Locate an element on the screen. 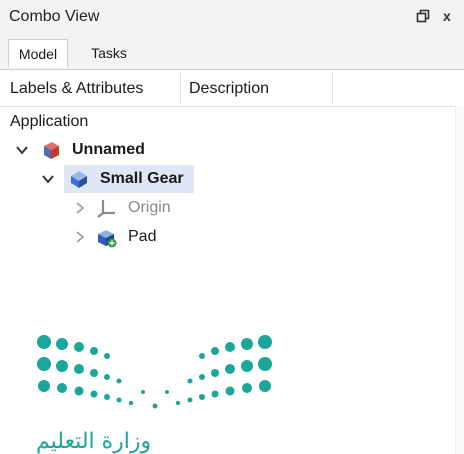 This screenshot has height=454, width=464. tree-item-unnamed: Unnamed is located at coordinates (232, 150).